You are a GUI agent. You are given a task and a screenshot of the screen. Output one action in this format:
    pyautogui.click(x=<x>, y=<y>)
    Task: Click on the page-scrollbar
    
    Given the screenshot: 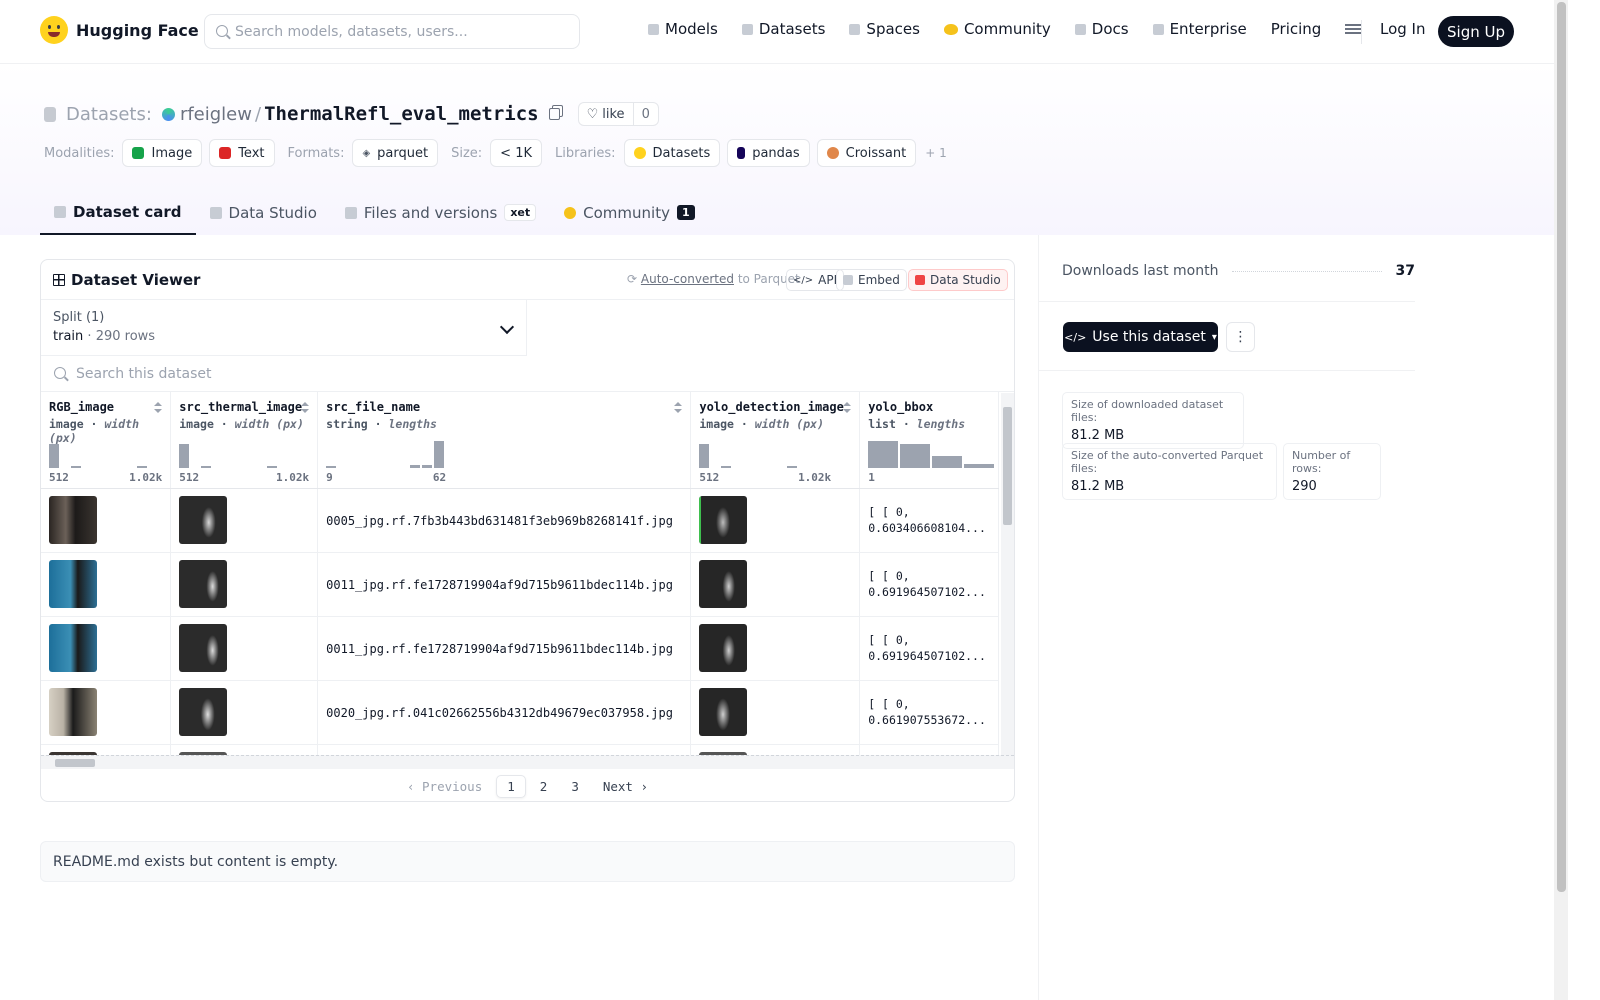 What is the action you would take?
    pyautogui.click(x=1561, y=500)
    